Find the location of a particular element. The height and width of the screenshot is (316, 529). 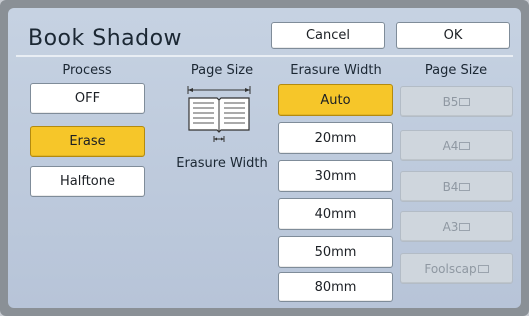

page-size-heading: Page Size is located at coordinates (456, 70).